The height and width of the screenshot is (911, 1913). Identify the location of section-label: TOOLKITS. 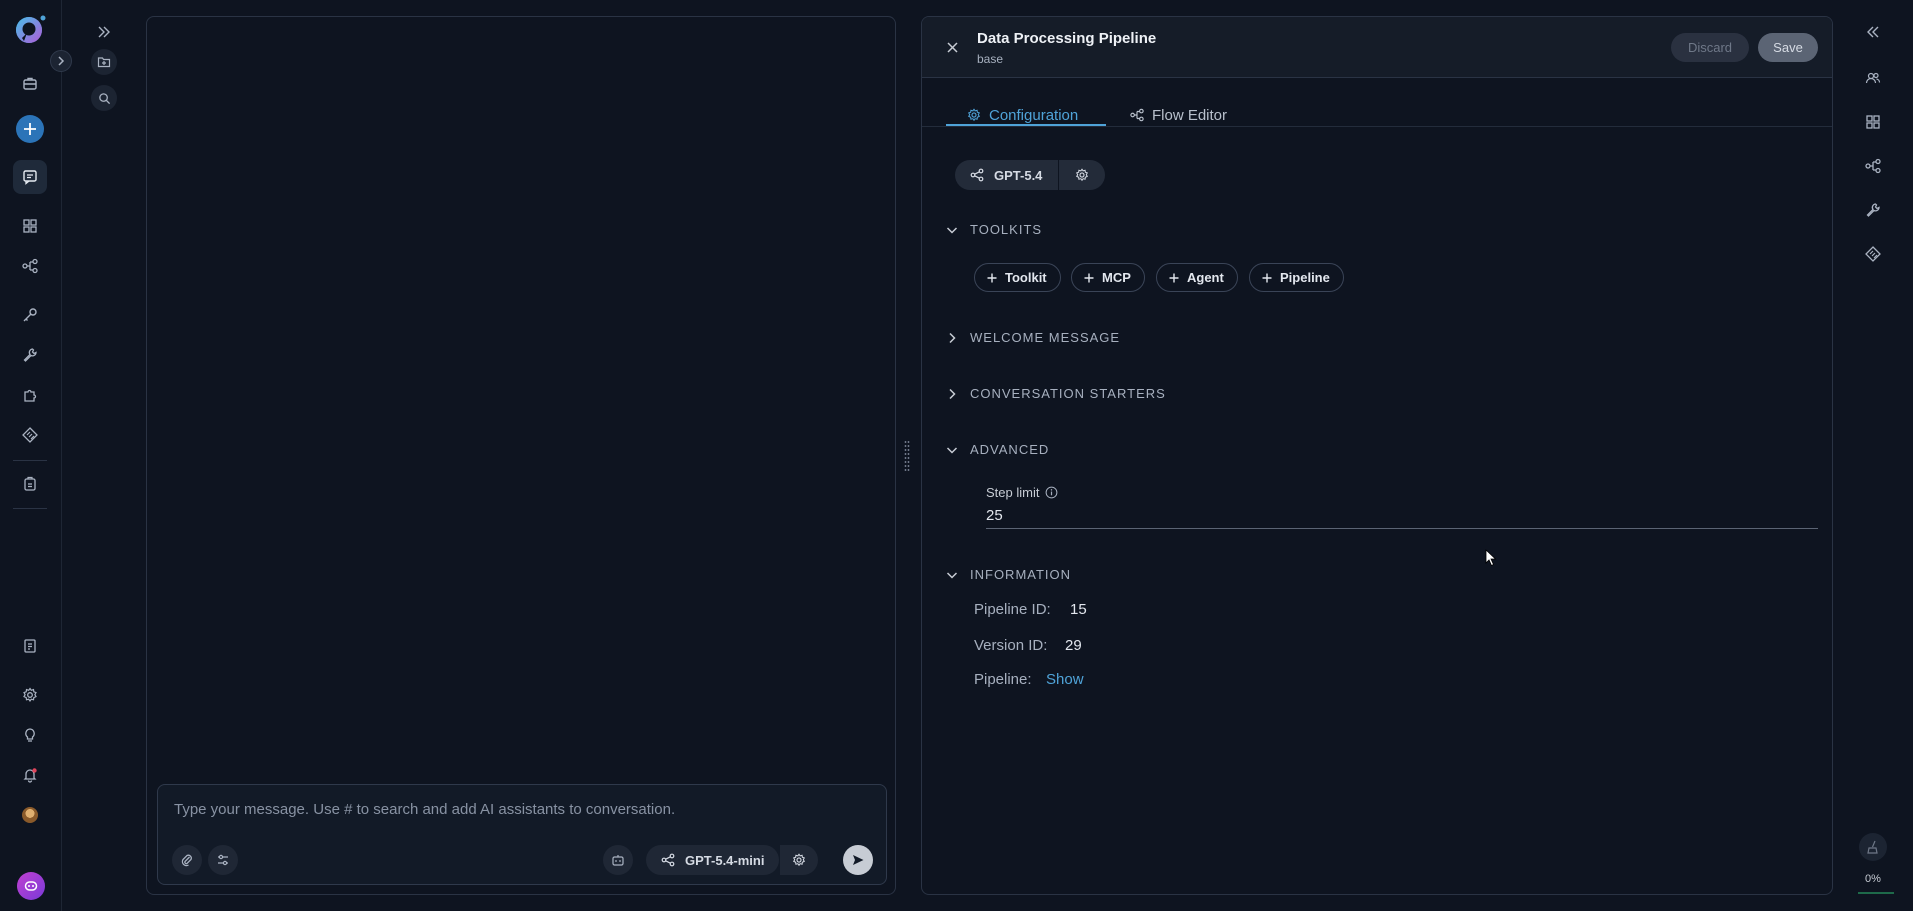
(1006, 229).